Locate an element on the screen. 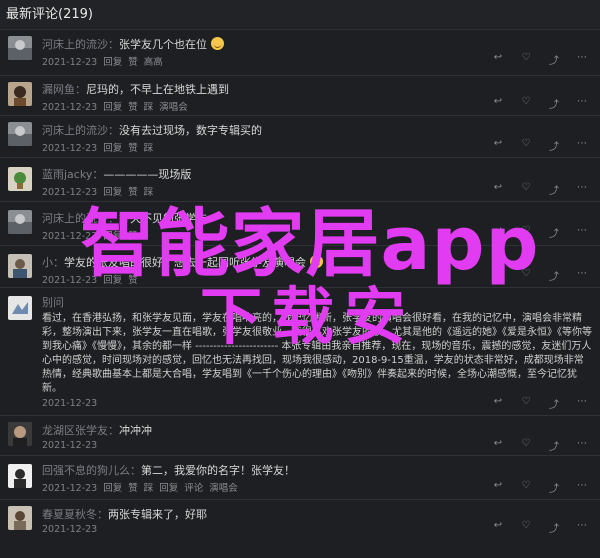 This screenshot has height=558, width=600. meta-reply-2: 回复 is located at coordinates (168, 488).